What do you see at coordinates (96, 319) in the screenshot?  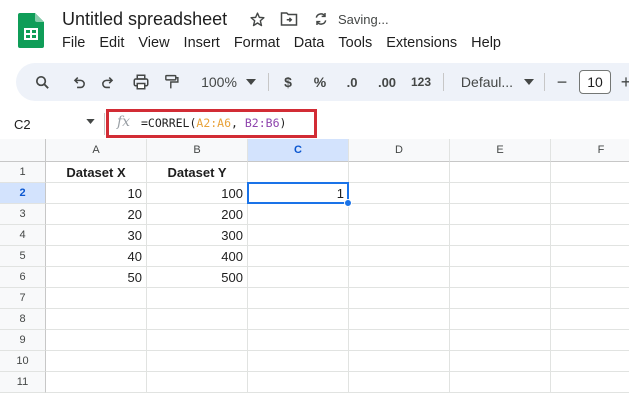 I see `cell-a8` at bounding box center [96, 319].